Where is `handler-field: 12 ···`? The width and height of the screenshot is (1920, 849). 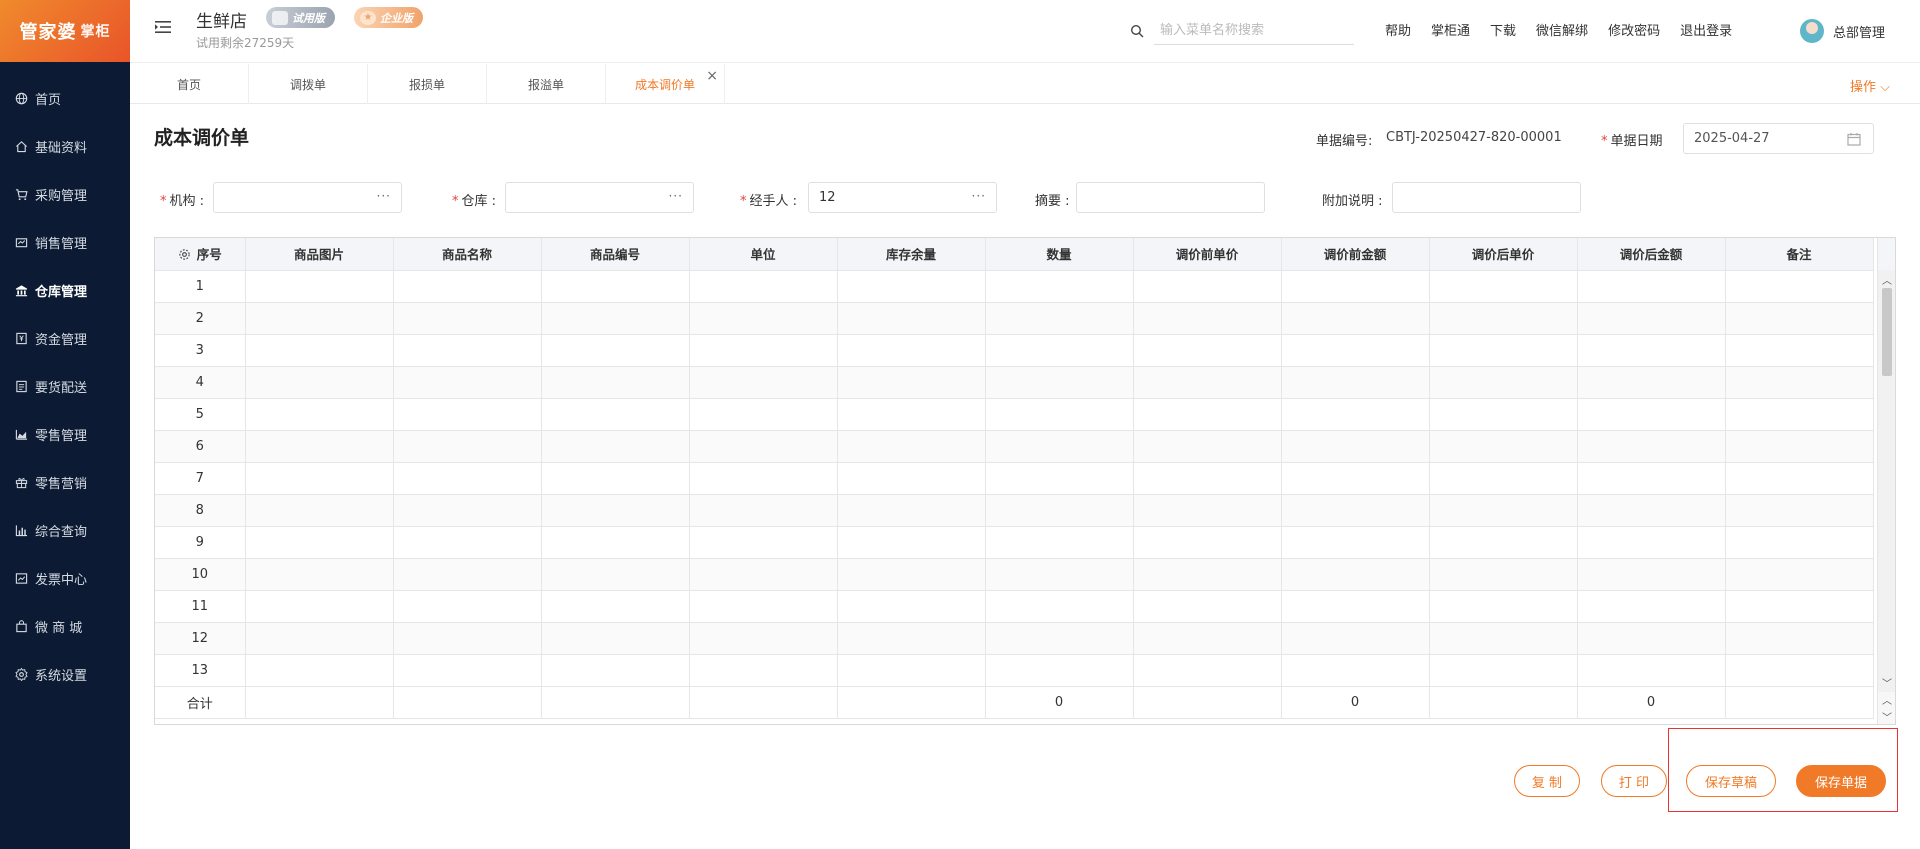 handler-field: 12 ··· is located at coordinates (902, 197).